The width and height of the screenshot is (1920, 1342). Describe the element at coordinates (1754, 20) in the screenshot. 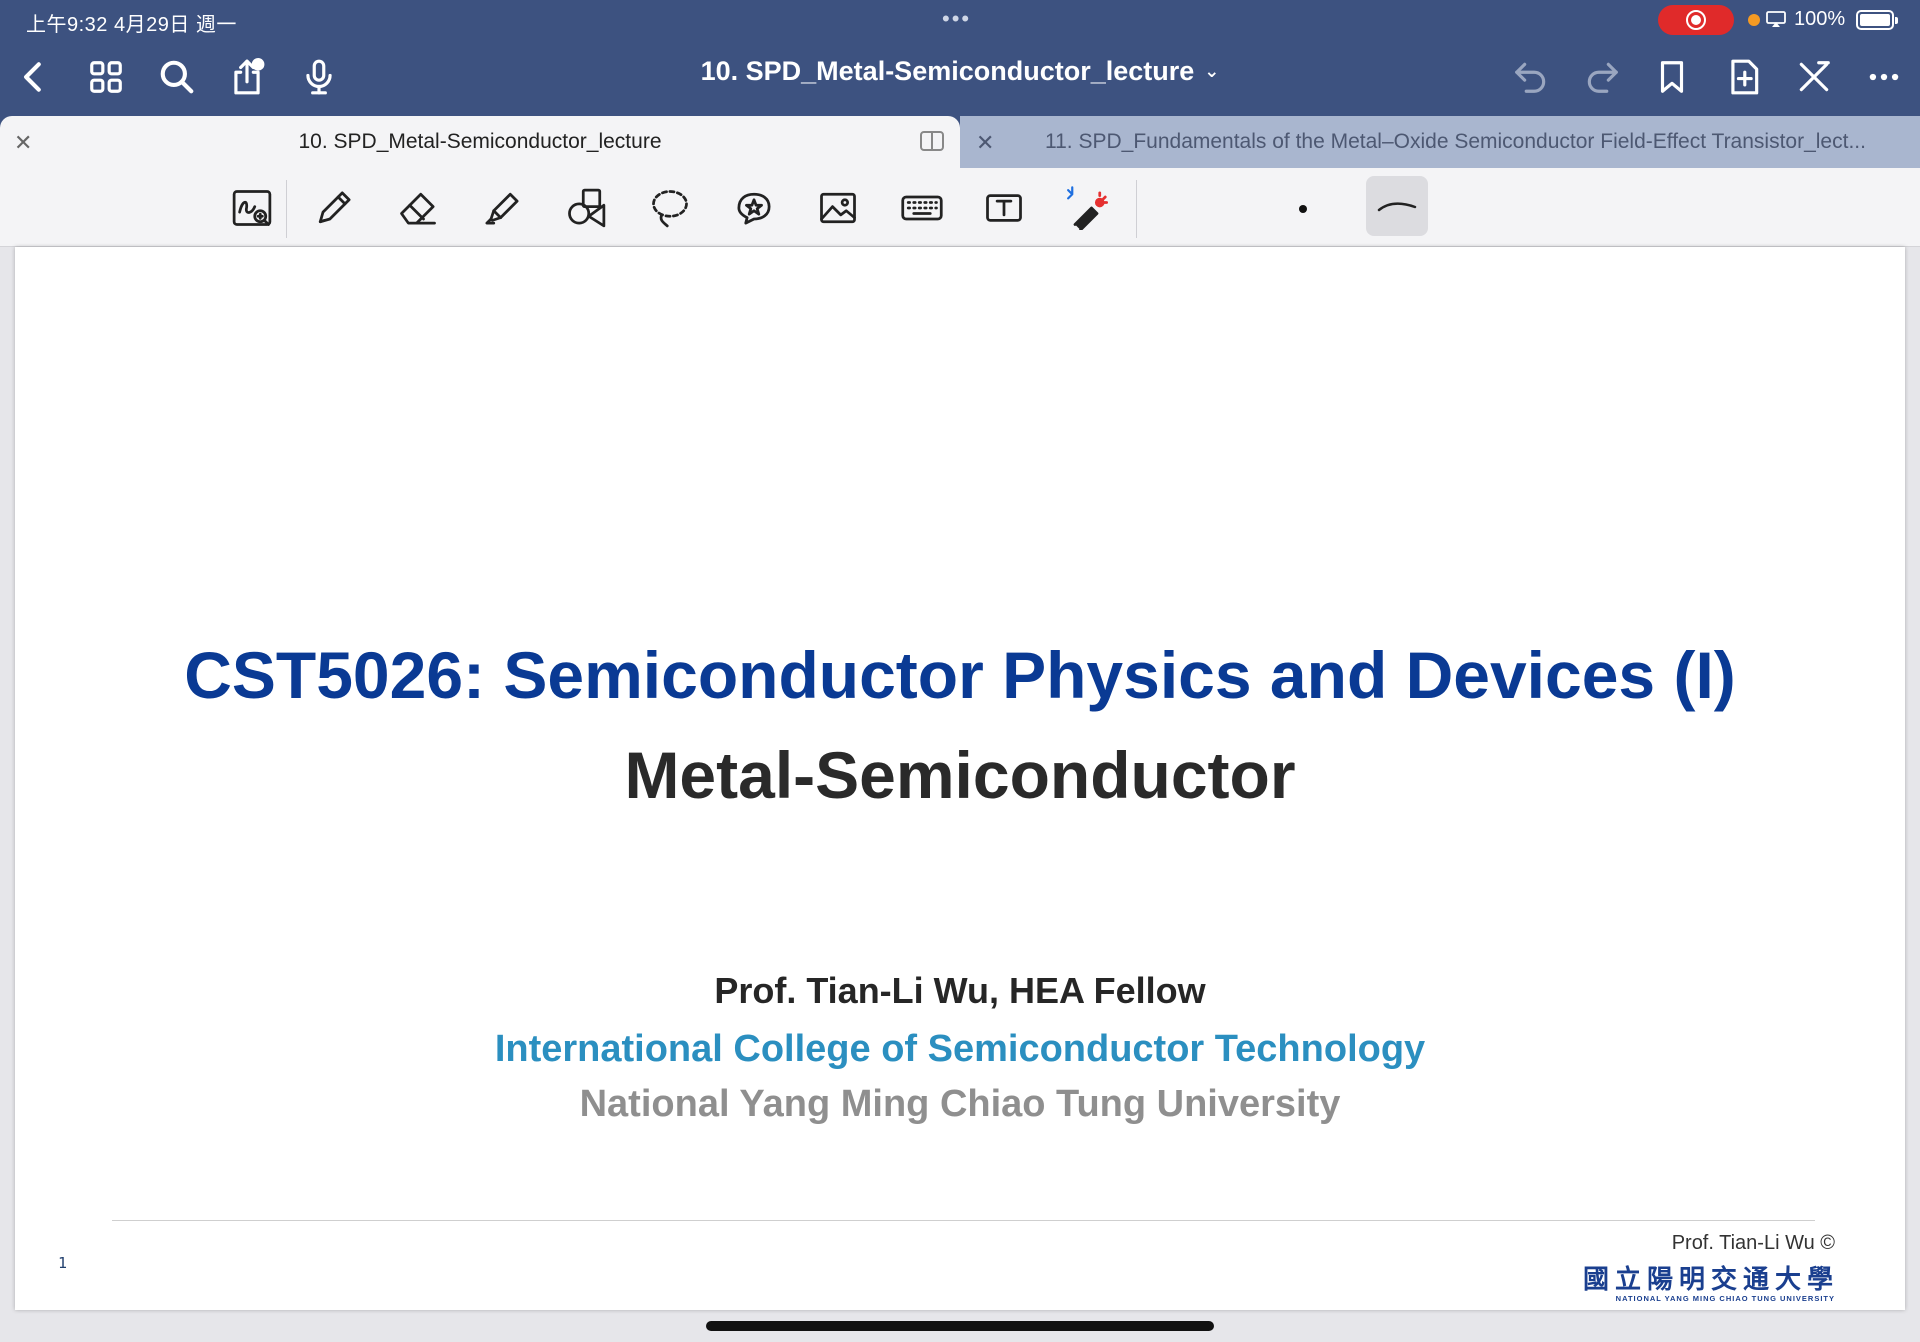

I see `mic-indicator-icon` at that location.